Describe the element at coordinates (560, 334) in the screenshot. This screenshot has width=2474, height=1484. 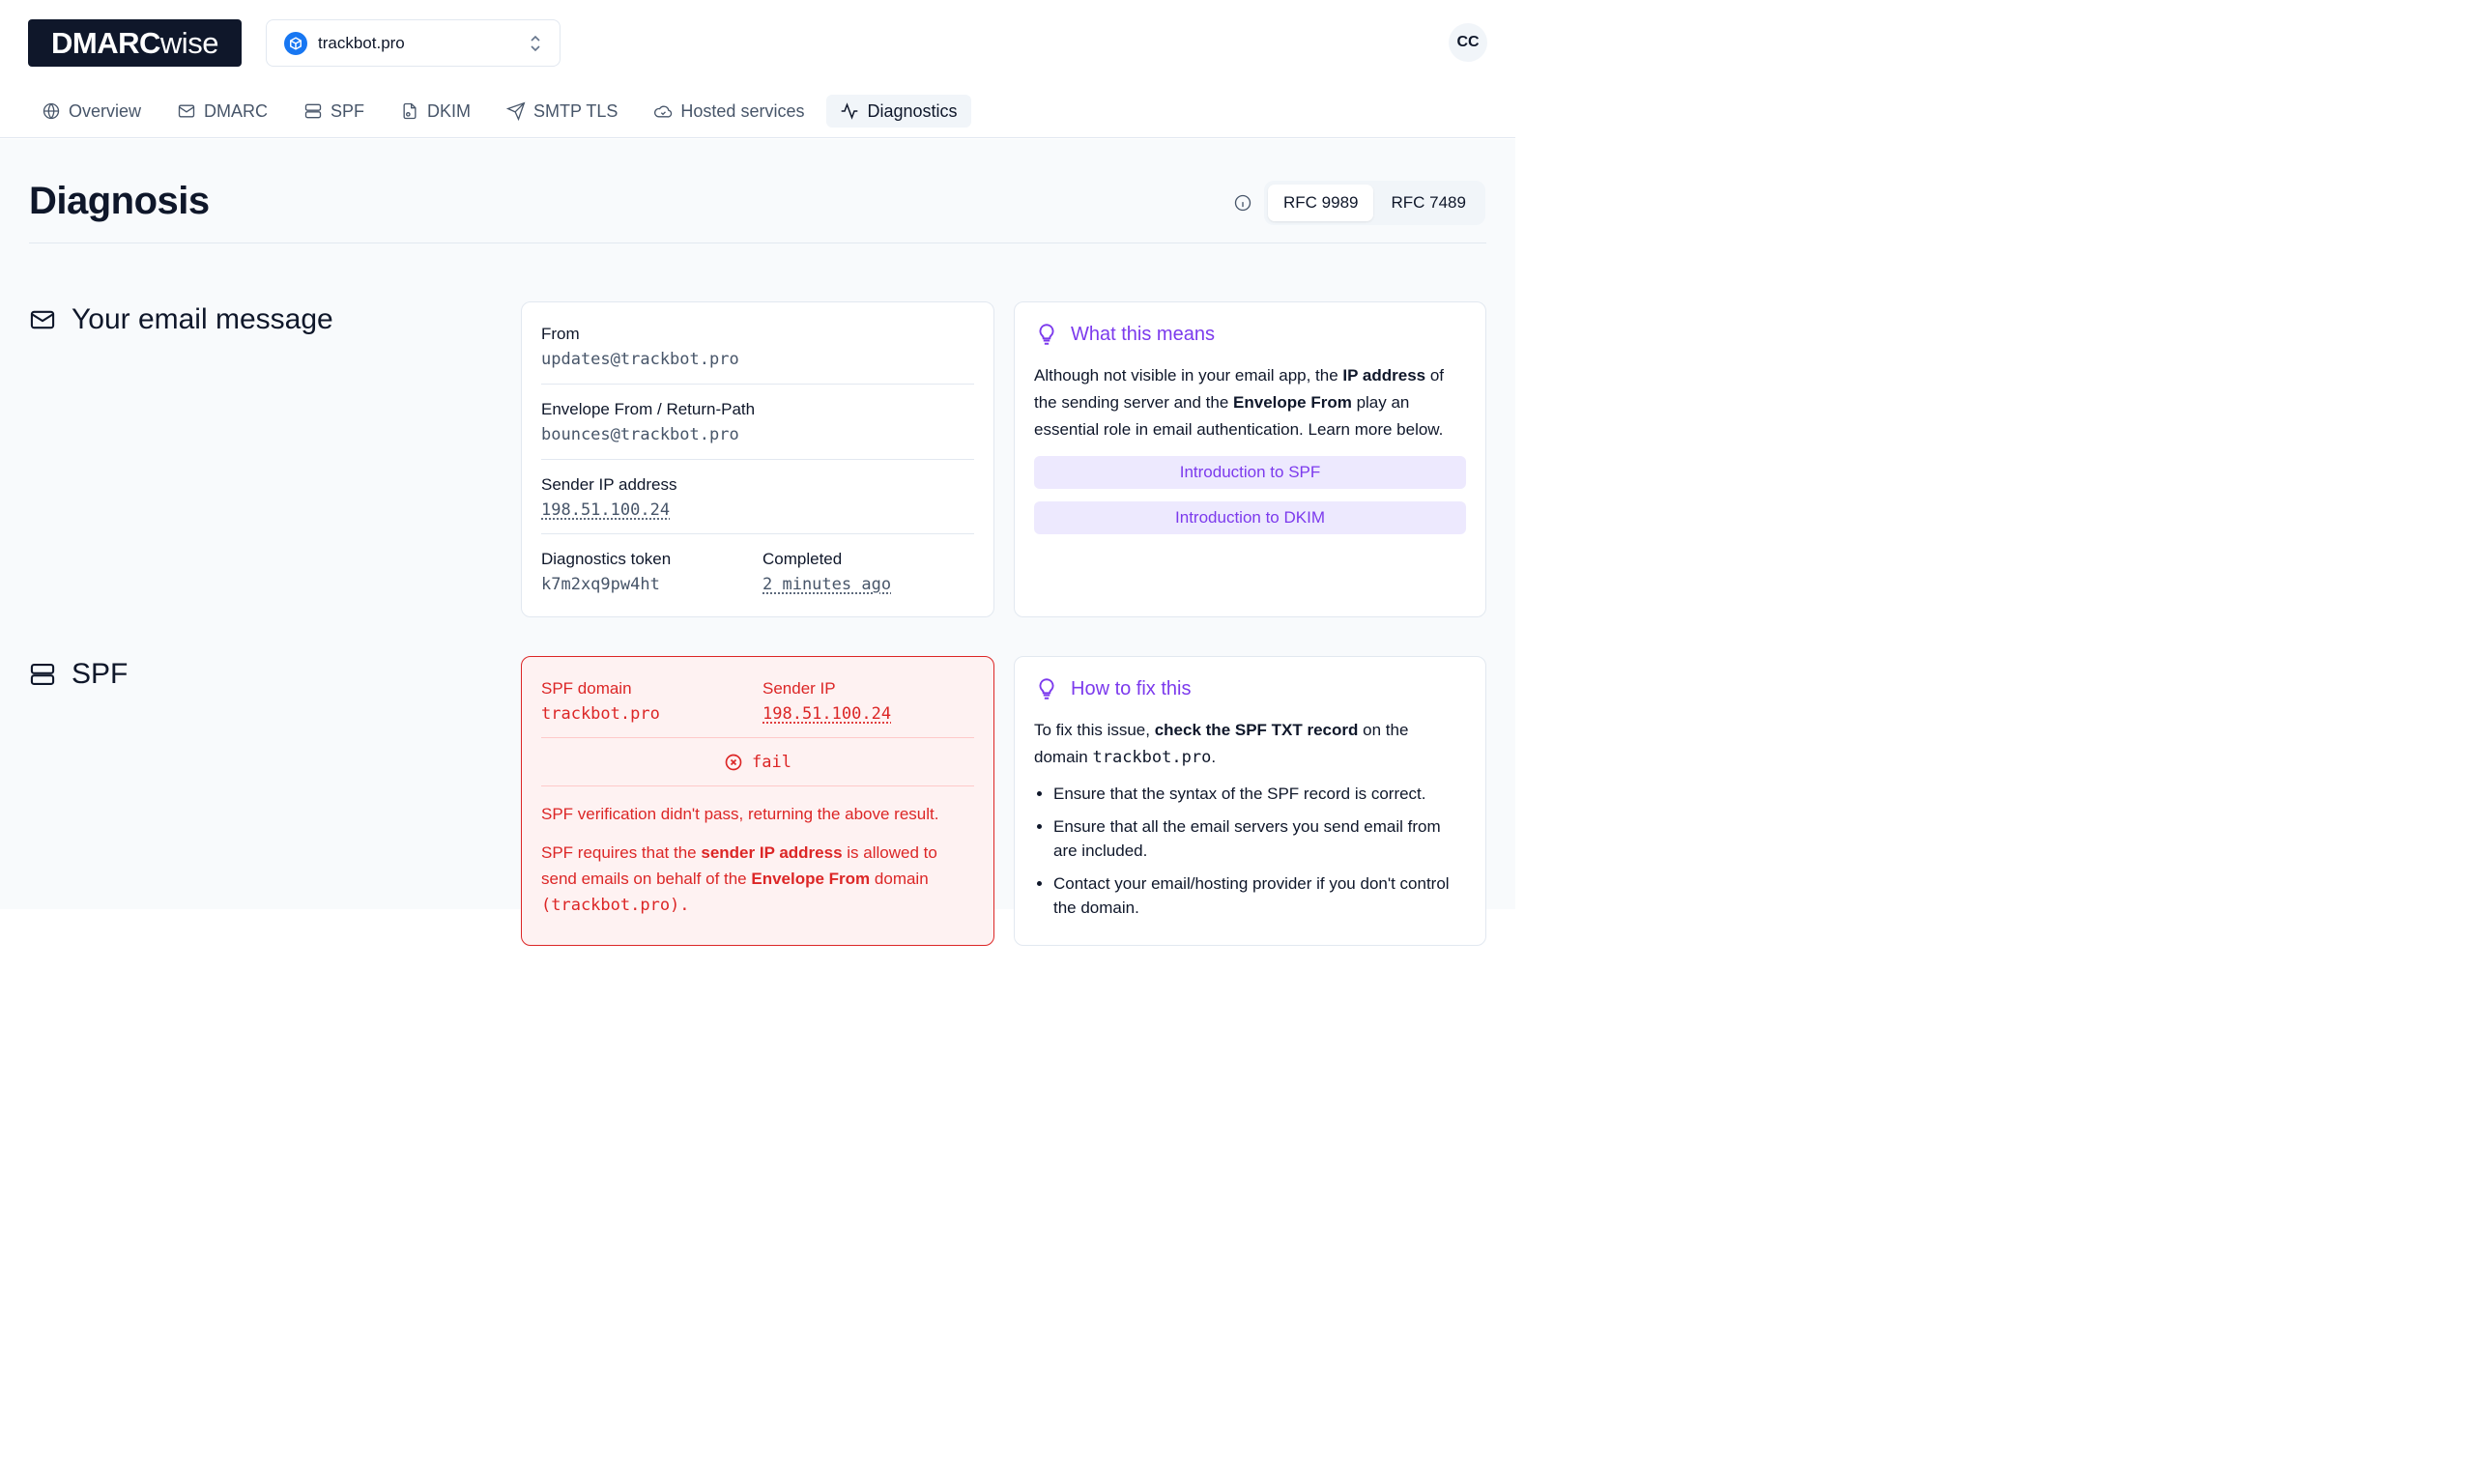
I see `from-label: From` at that location.